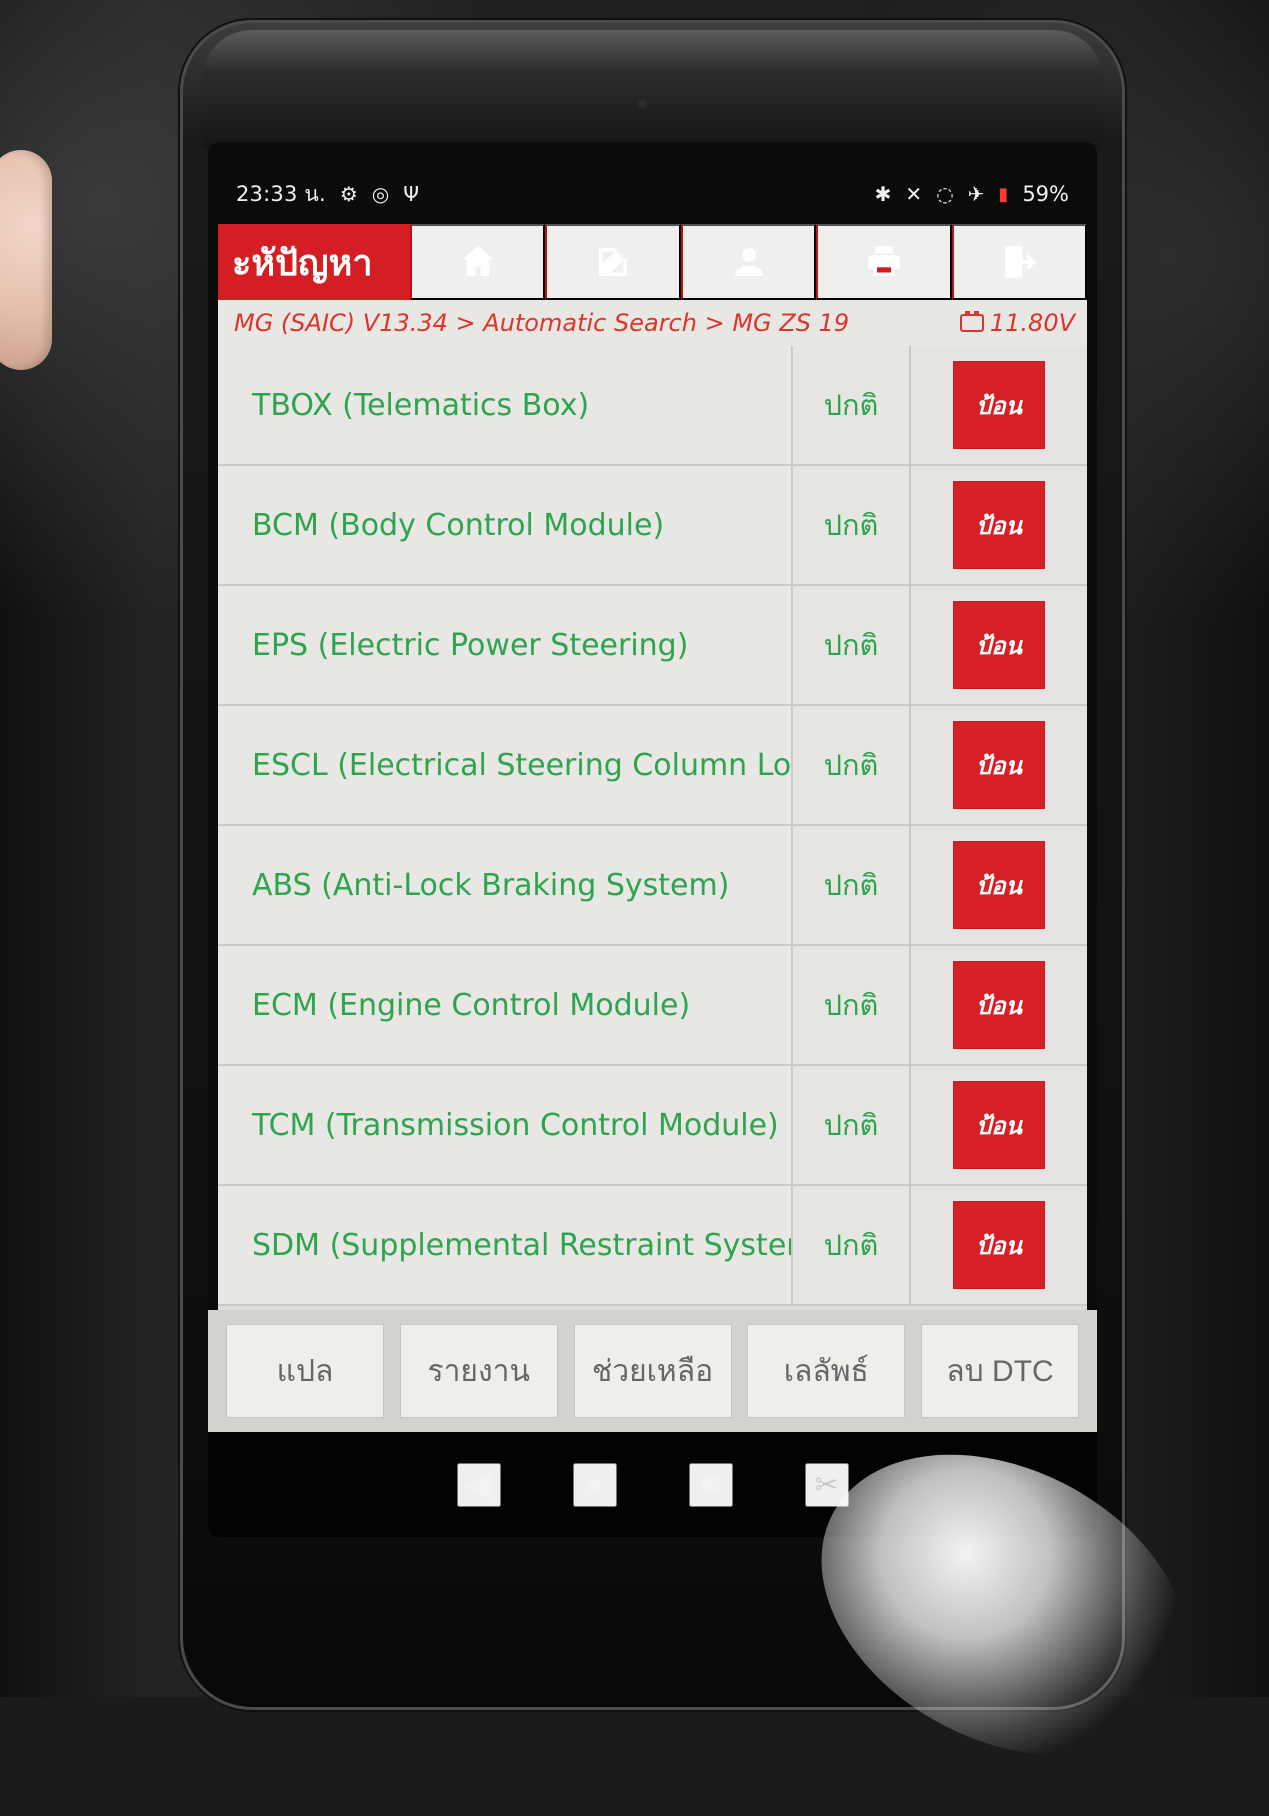 This screenshot has height=1816, width=1269. I want to click on battery-icon: ▮, so click(1003, 194).